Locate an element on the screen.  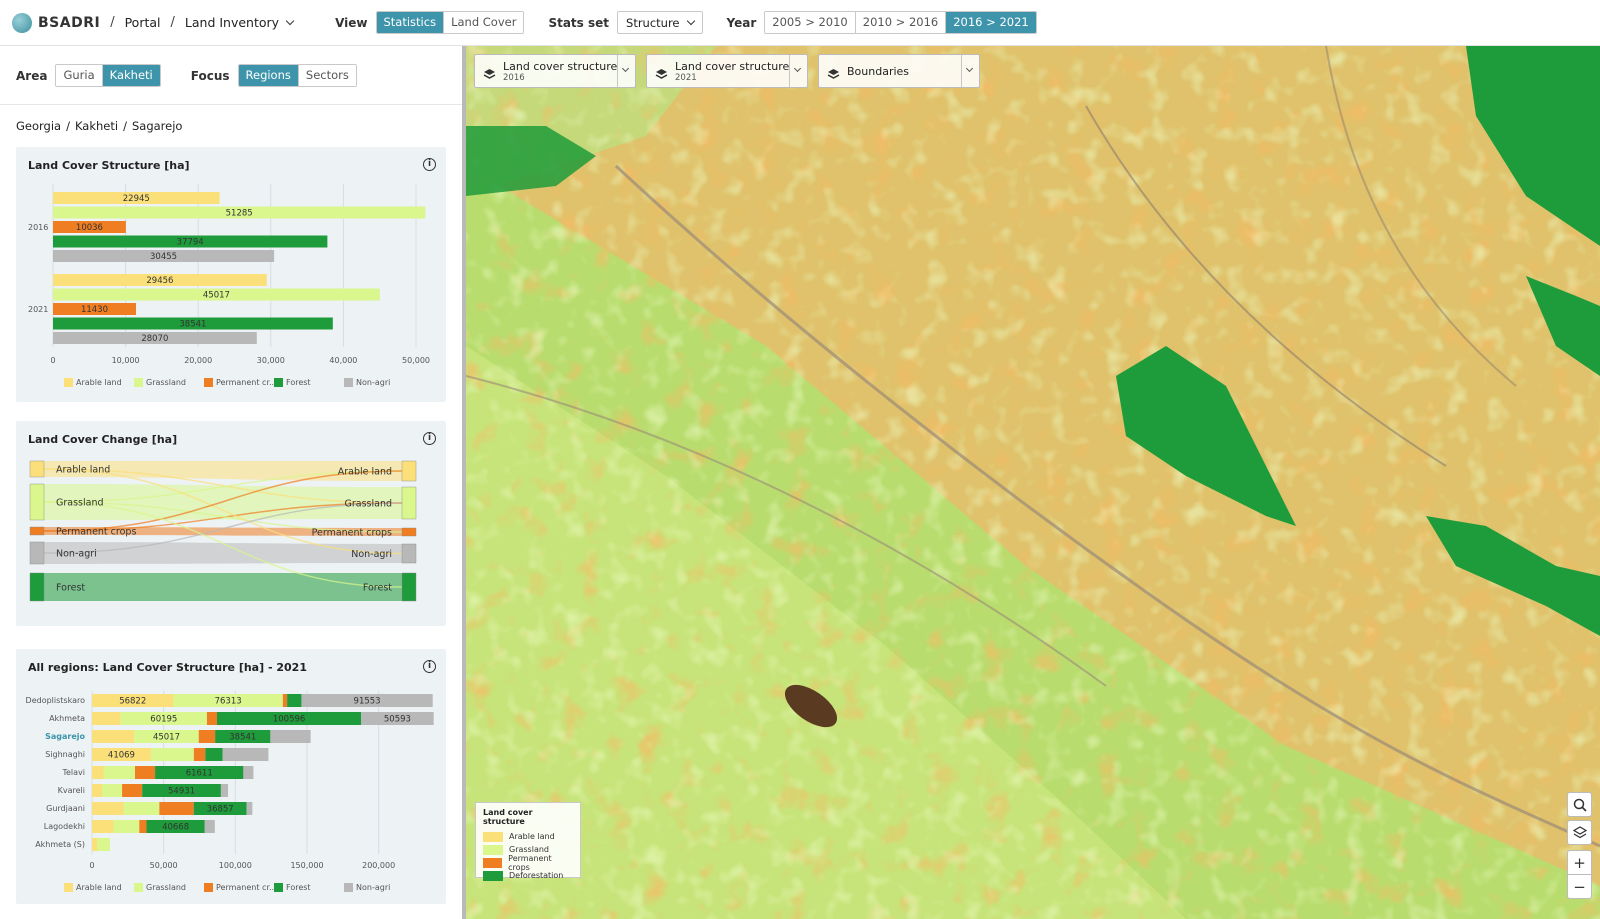
y-category-label: Gurdjaani is located at coordinates (65, 808).